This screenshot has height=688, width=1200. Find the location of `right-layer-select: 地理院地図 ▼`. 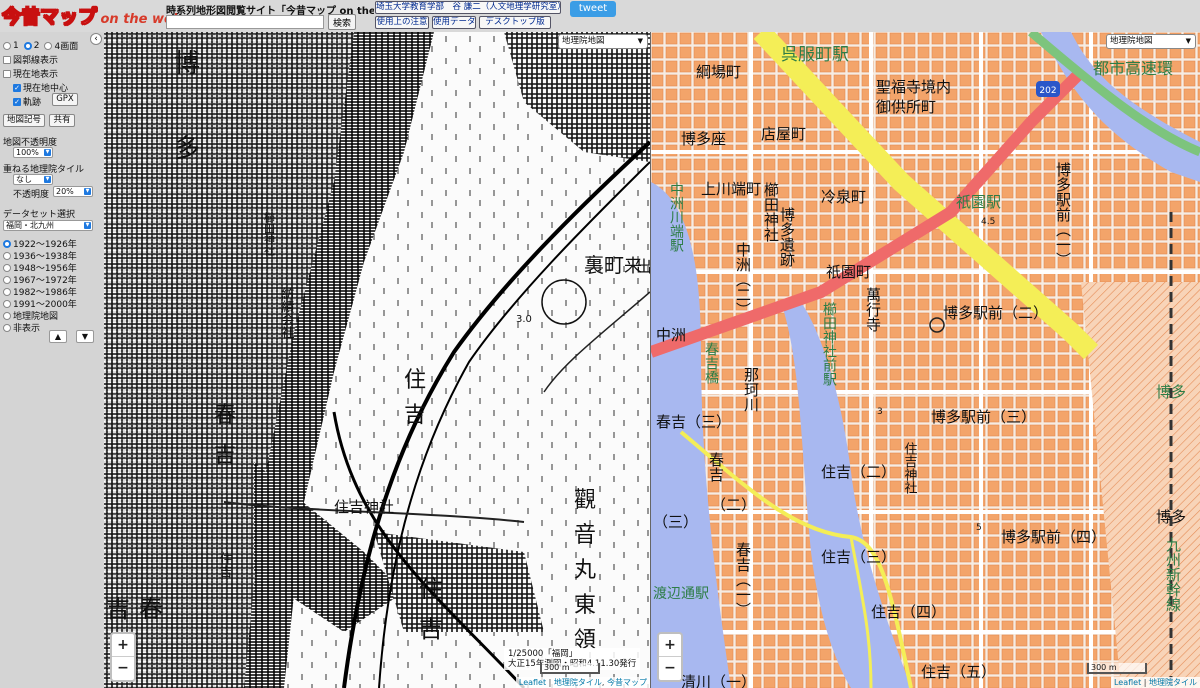

right-layer-select: 地理院地図 ▼ is located at coordinates (1151, 41).